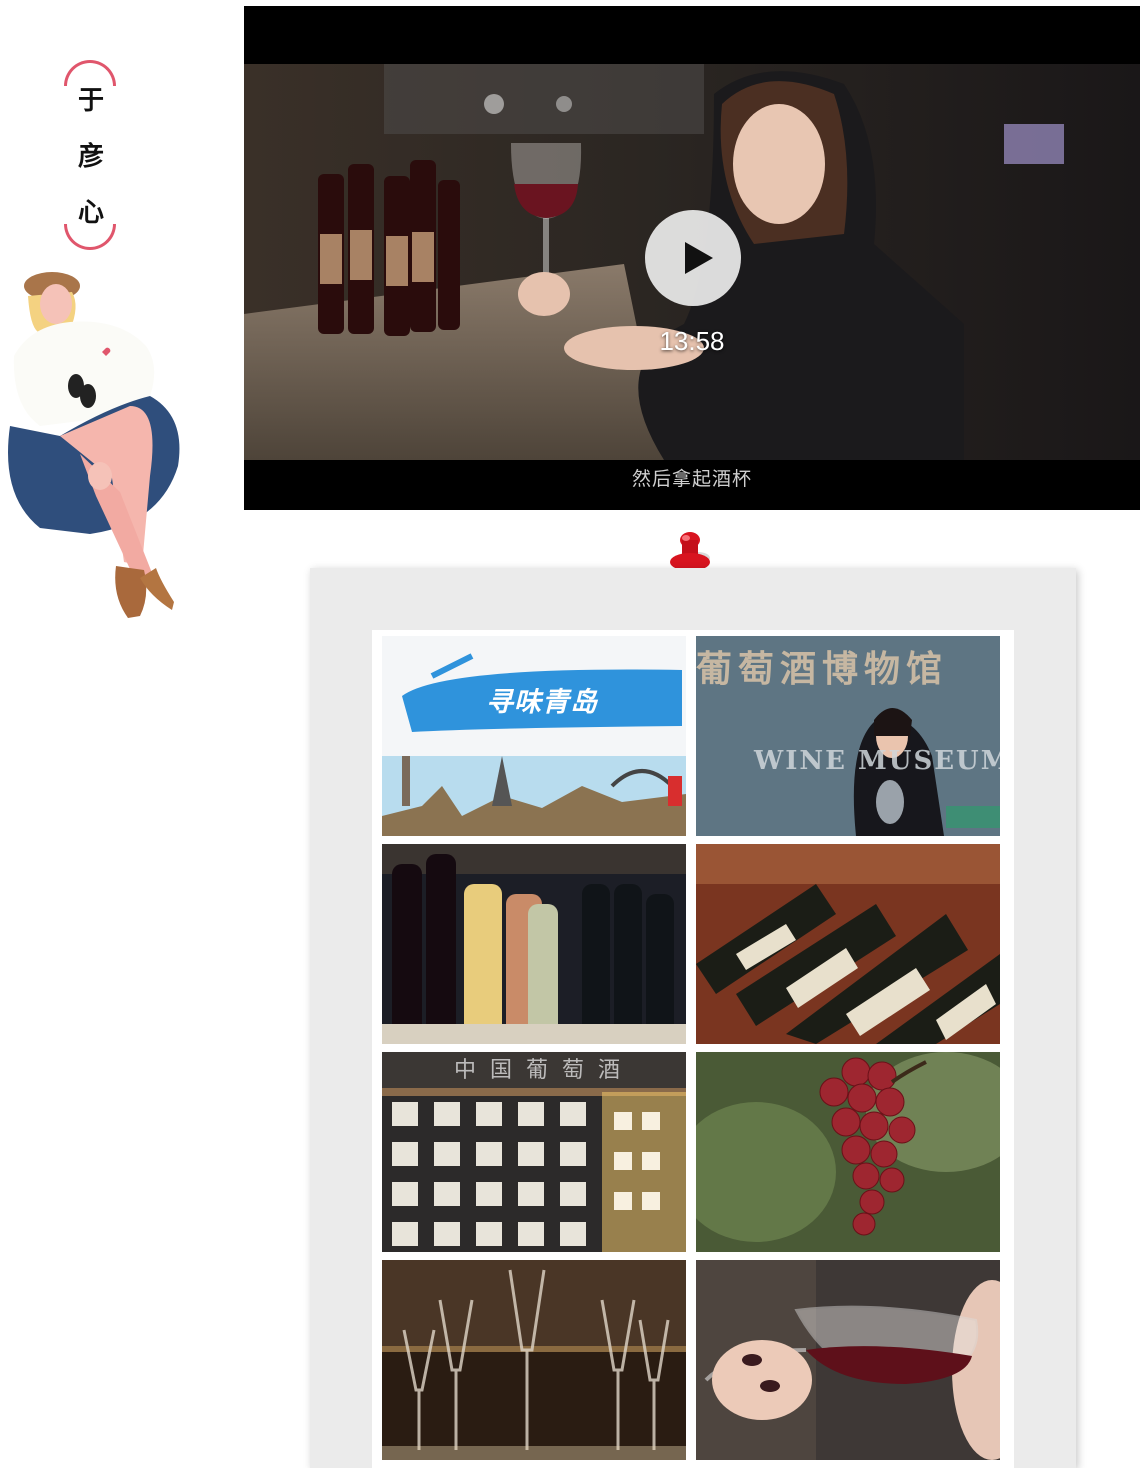 This screenshot has width=1140, height=1468. What do you see at coordinates (691, 479) in the screenshot?
I see `video-subtitle: 然后拿起酒杯` at bounding box center [691, 479].